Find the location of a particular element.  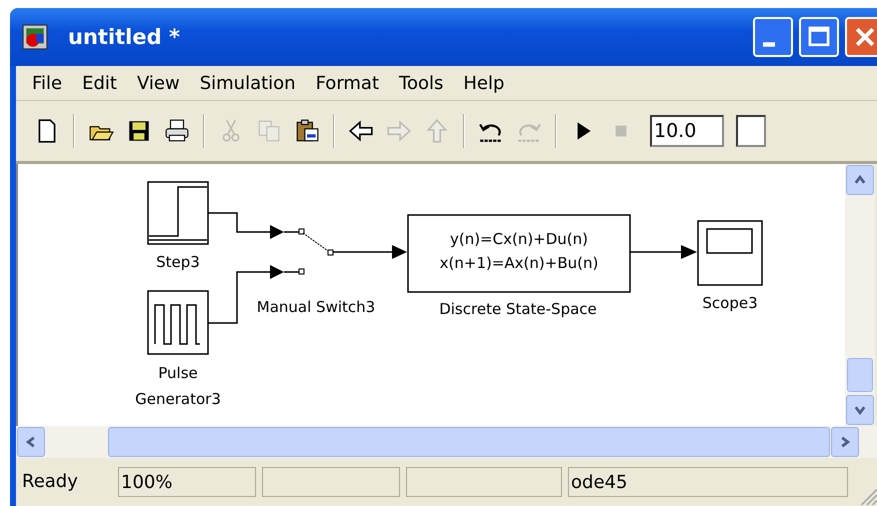

scroll-down-button is located at coordinates (860, 410).